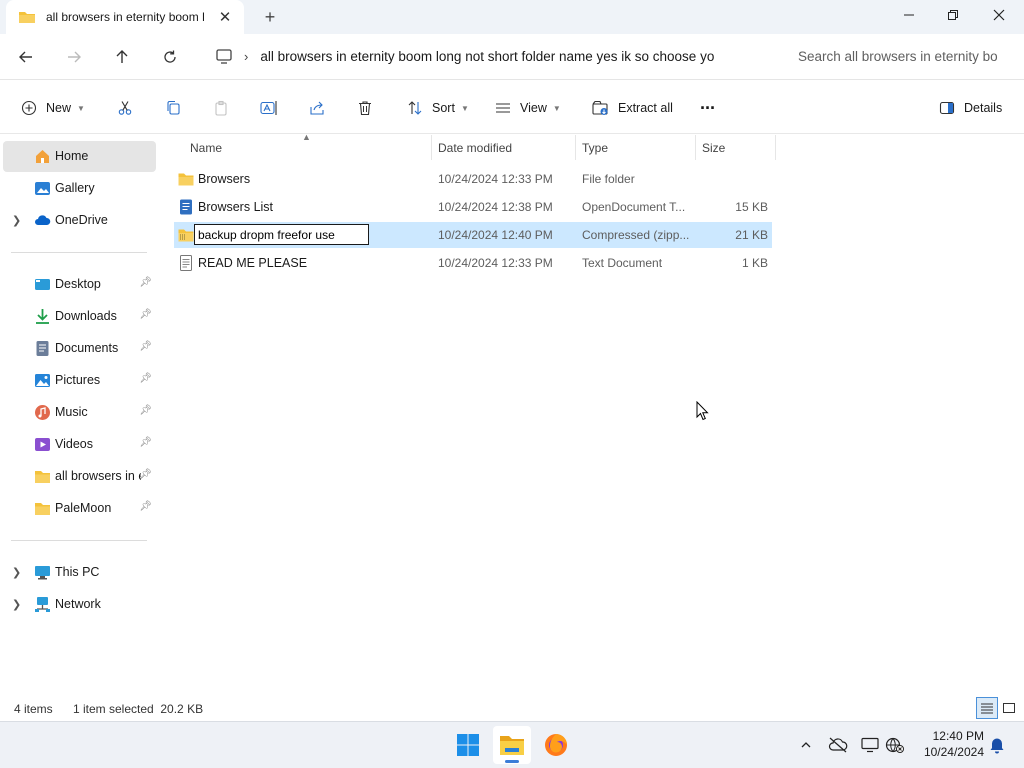 Image resolution: width=1024 pixels, height=768 pixels. I want to click on new-button: New ▼, so click(52, 108).